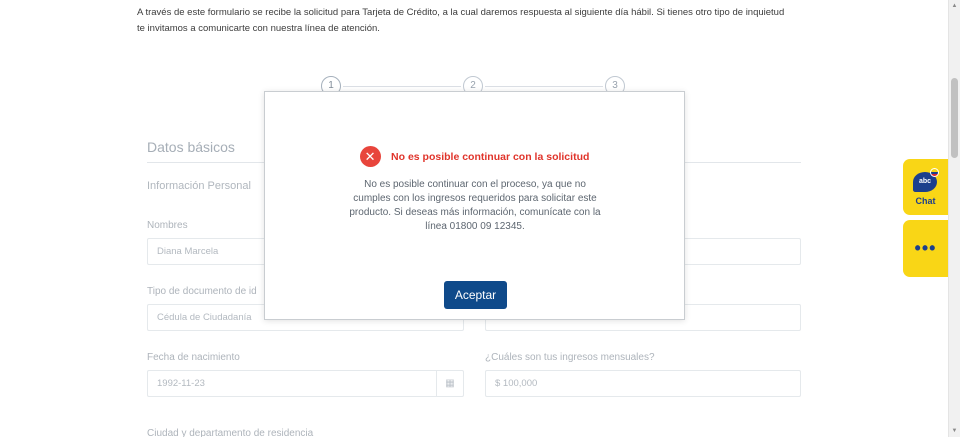 The width and height of the screenshot is (960, 437). I want to click on error-x-icon: ✕, so click(370, 156).